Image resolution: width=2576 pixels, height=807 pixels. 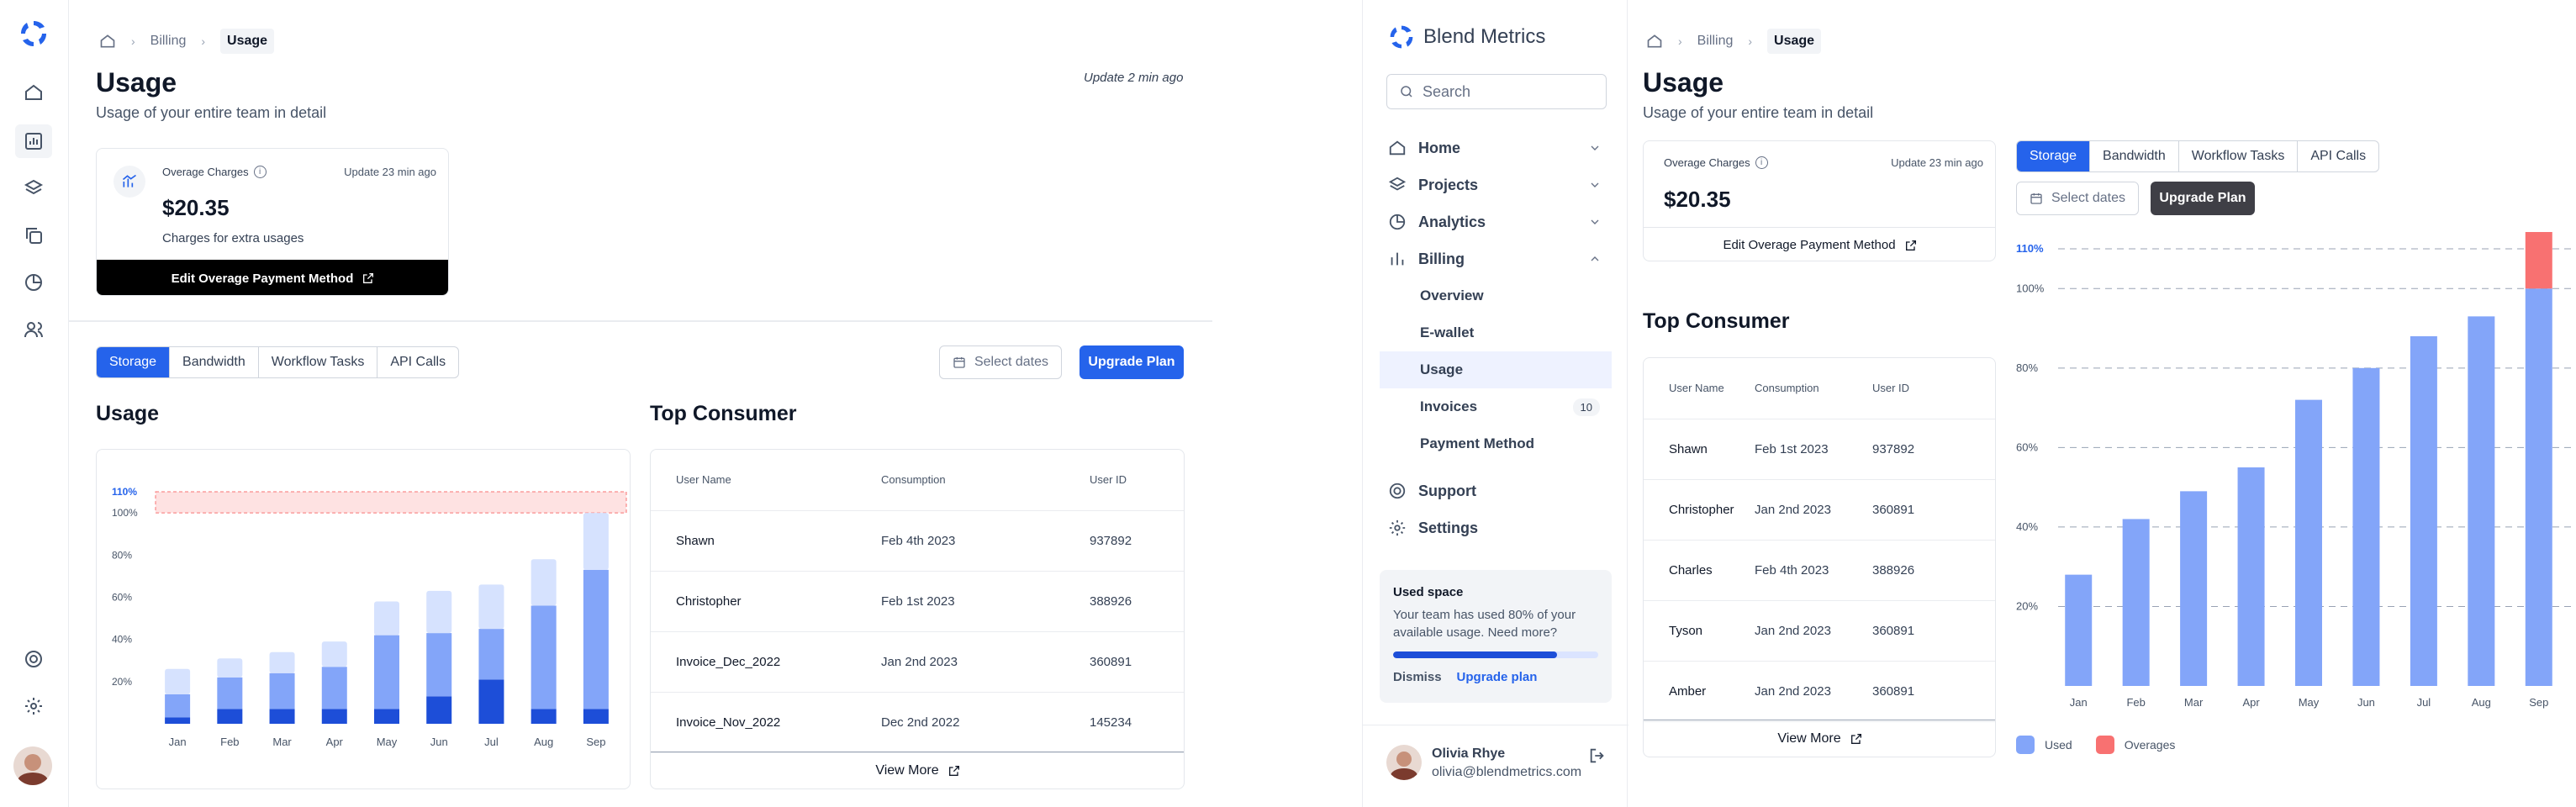 I want to click on sidebar-subitem-ewallet: E-wallet, so click(x=1496, y=332).